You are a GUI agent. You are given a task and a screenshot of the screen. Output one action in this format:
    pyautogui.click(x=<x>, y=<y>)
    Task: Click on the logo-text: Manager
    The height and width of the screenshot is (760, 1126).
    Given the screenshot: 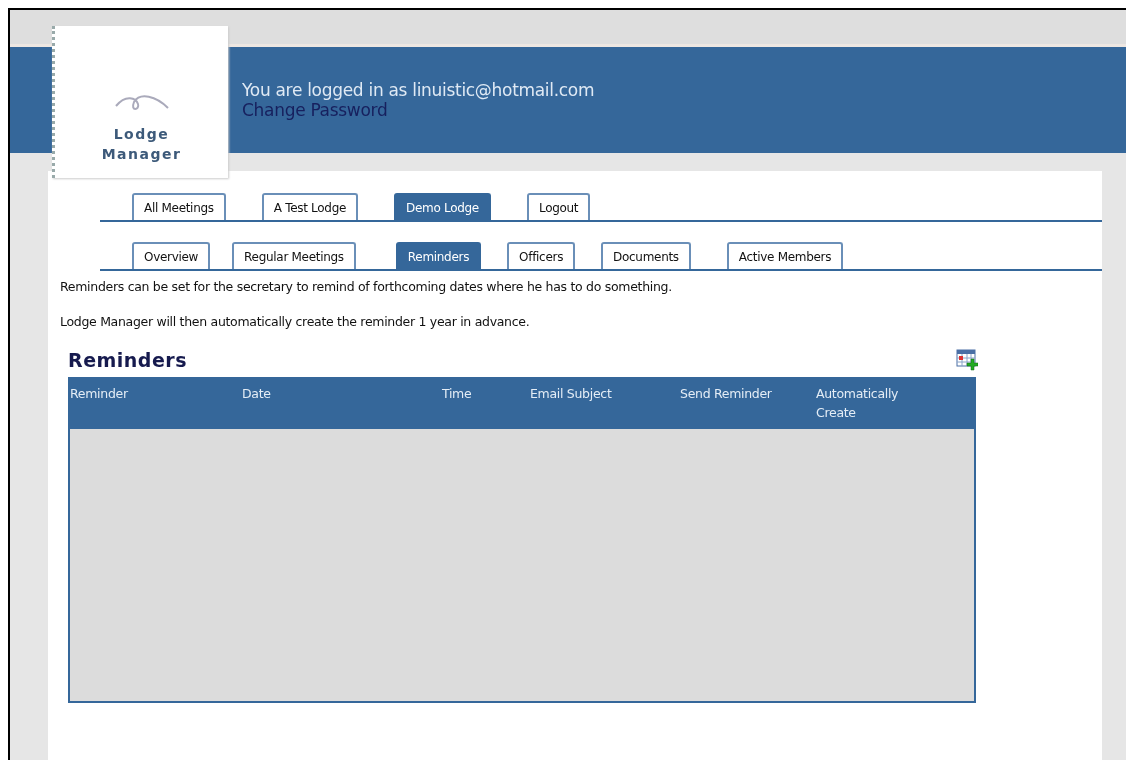 What is the action you would take?
    pyautogui.click(x=141, y=154)
    